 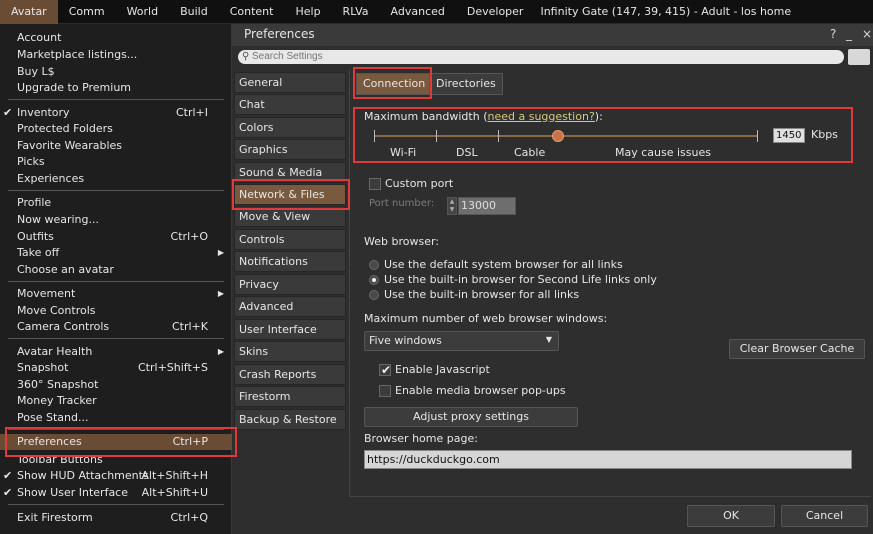 I want to click on tab-directories: Directories, so click(x=466, y=84).